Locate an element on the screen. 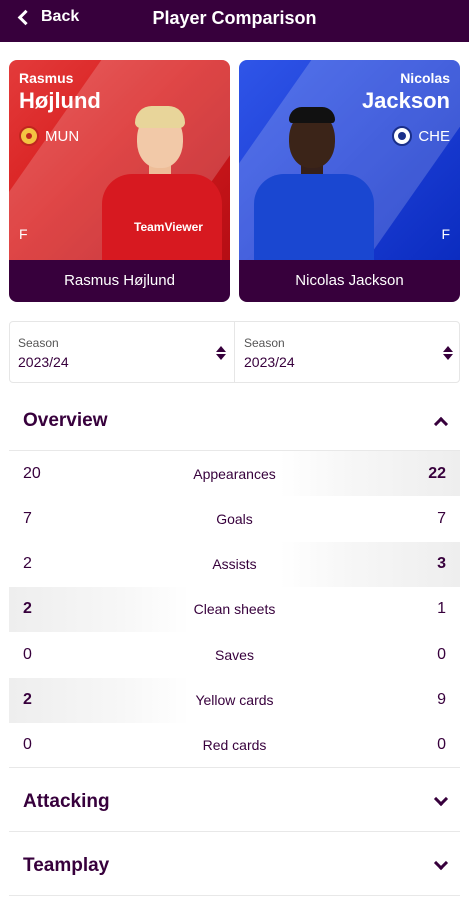 The image size is (469, 923). stat-right-value: 9 is located at coordinates (441, 699).